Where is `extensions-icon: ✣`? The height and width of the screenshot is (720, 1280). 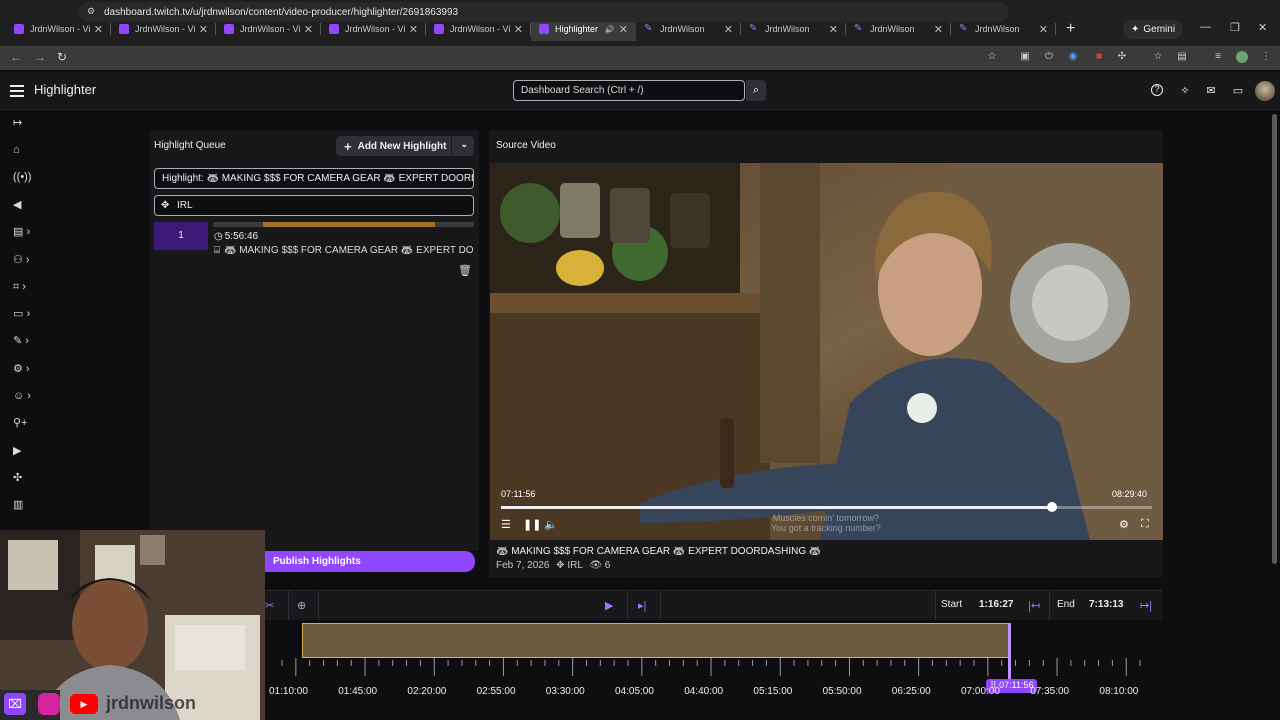
extensions-icon: ✣ is located at coordinates (24, 478).